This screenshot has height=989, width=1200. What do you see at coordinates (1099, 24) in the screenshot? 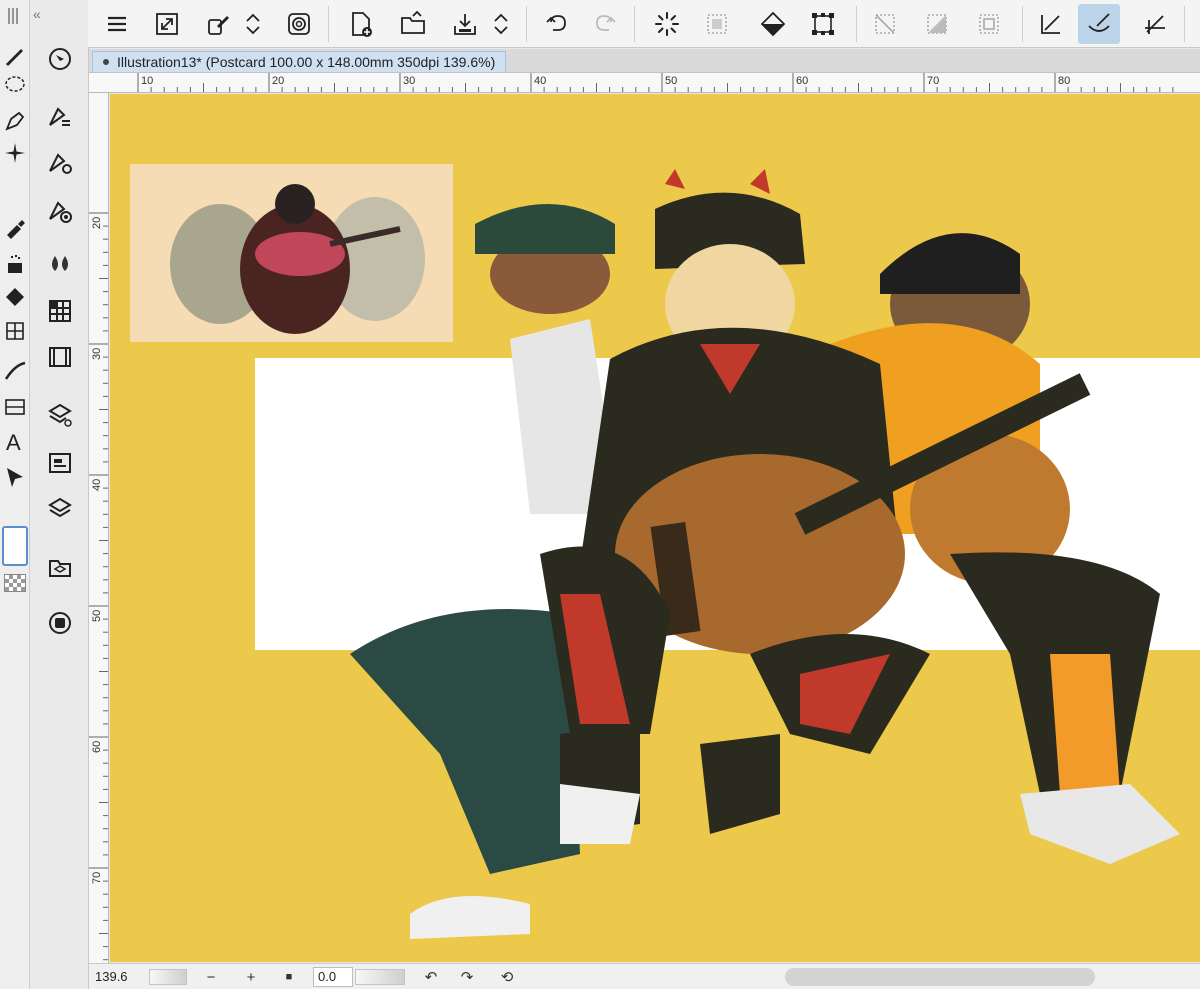
I see `brush-icon` at bounding box center [1099, 24].